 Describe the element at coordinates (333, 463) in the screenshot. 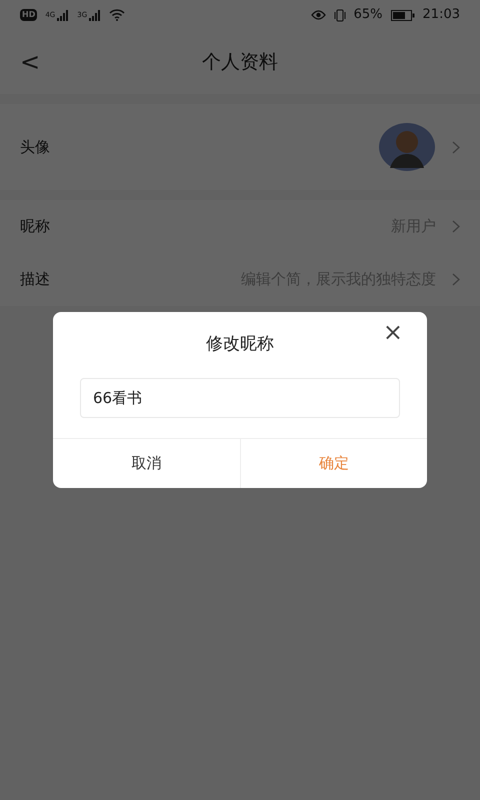

I see `dialog-button: 确定` at that location.